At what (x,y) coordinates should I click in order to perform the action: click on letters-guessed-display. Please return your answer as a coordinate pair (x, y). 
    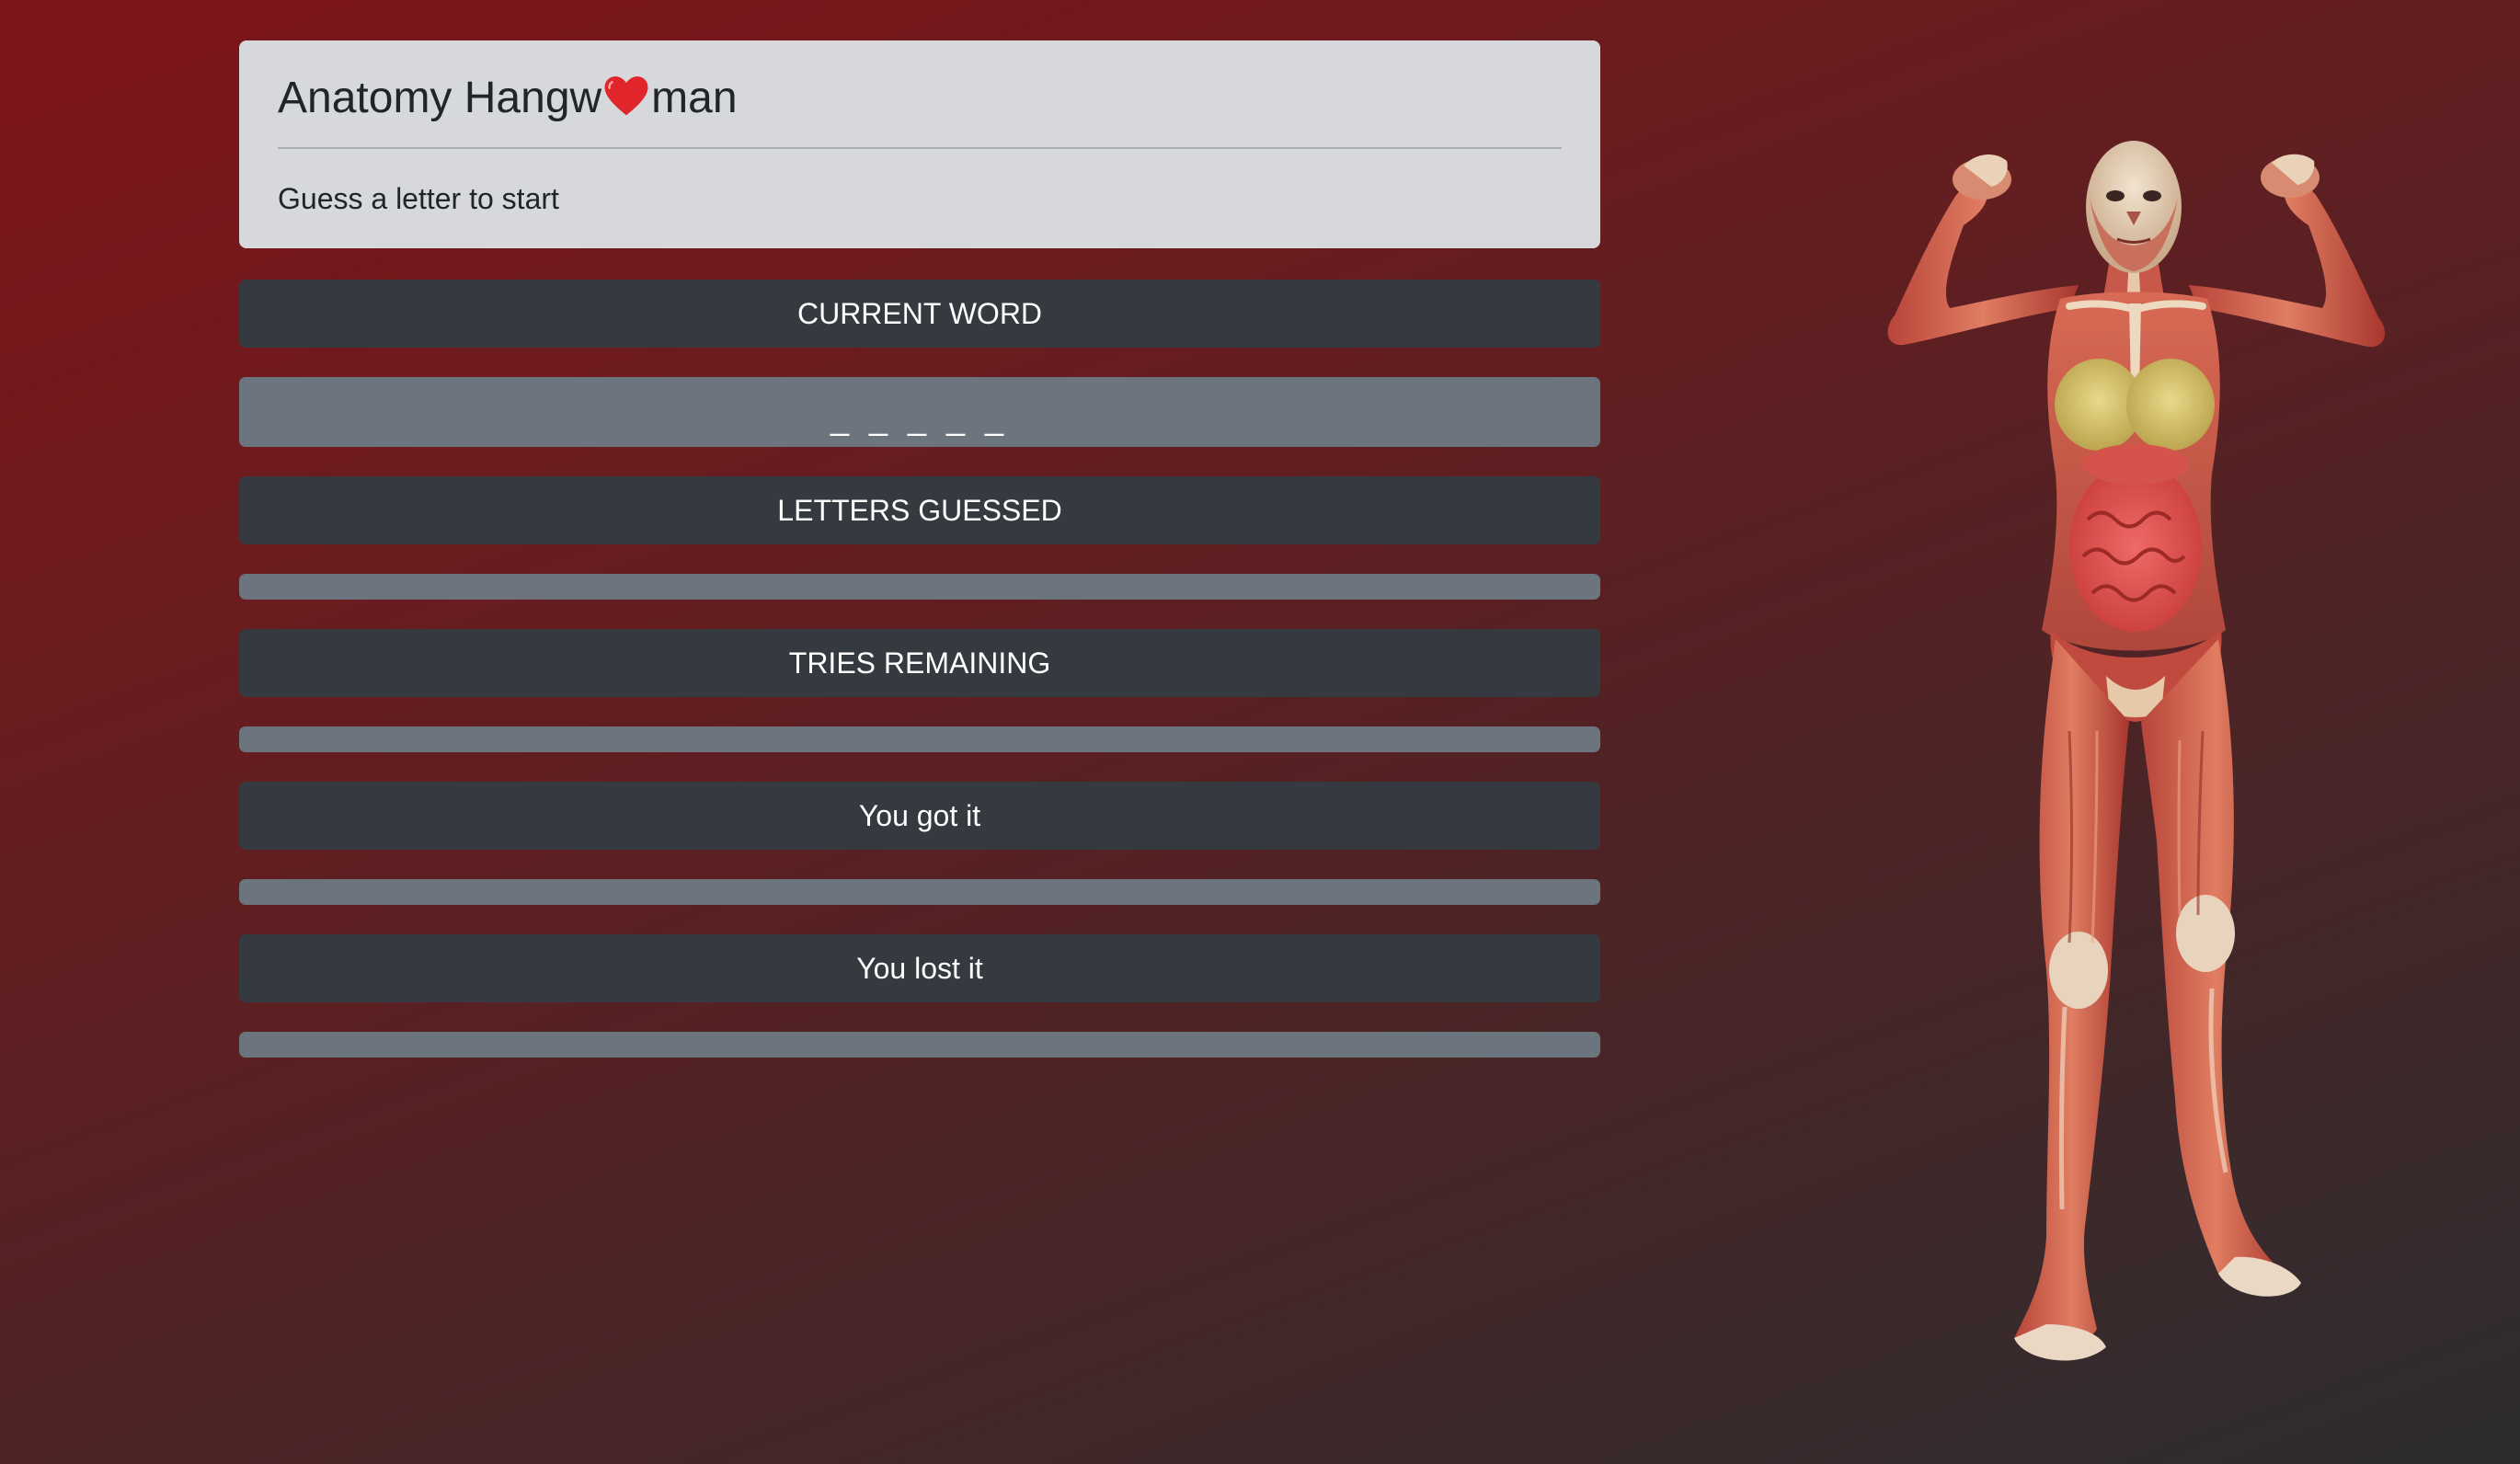
    Looking at the image, I should click on (919, 587).